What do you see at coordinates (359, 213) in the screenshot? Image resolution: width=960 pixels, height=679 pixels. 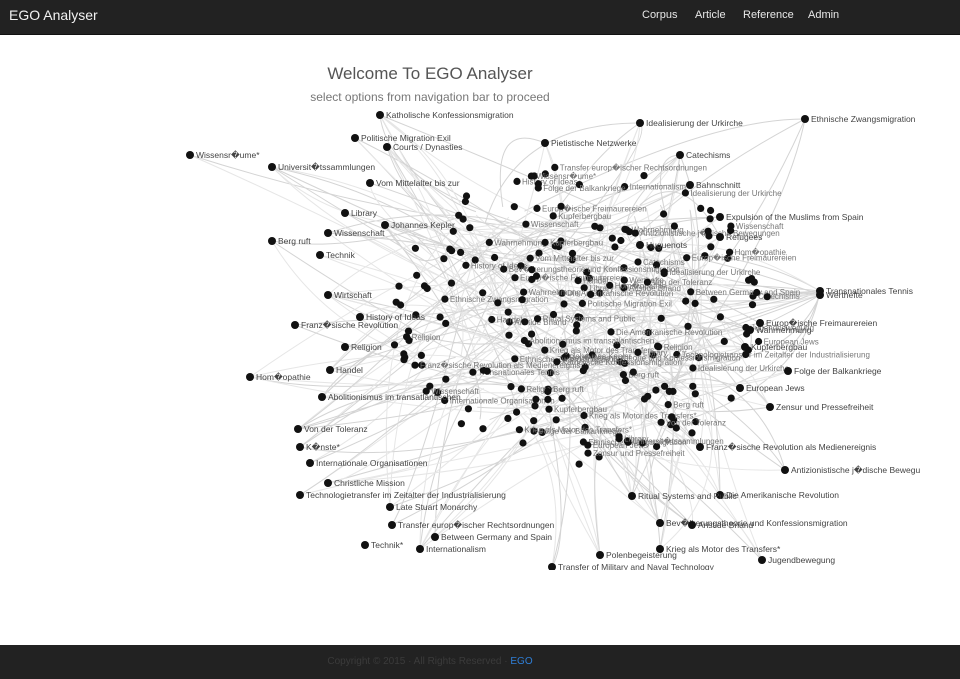 I see `graph-node-group: Library` at bounding box center [359, 213].